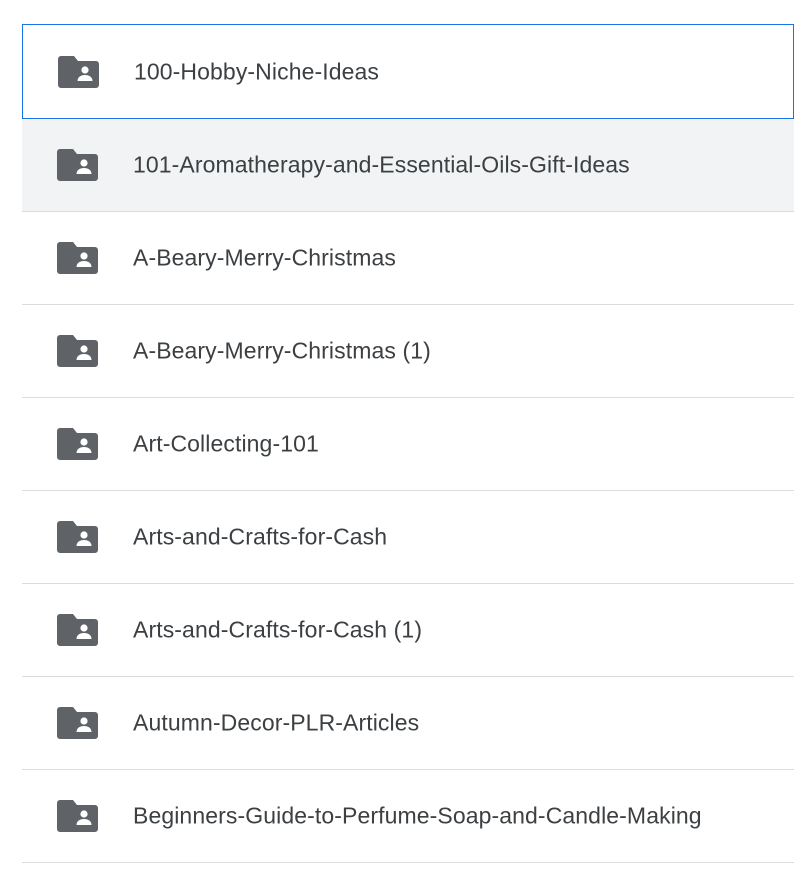 The image size is (794, 876). Describe the element at coordinates (282, 350) in the screenshot. I see `folder-name: A-Beary-Merry-Christmas (1)` at that location.